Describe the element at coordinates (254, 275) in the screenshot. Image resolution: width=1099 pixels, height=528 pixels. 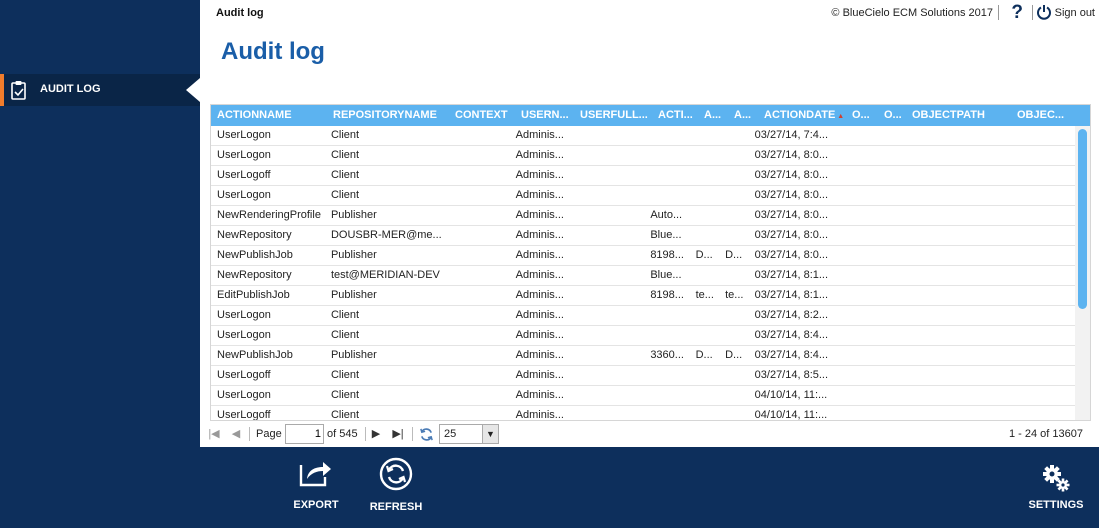
I see `table-cell: NewRepository` at that location.